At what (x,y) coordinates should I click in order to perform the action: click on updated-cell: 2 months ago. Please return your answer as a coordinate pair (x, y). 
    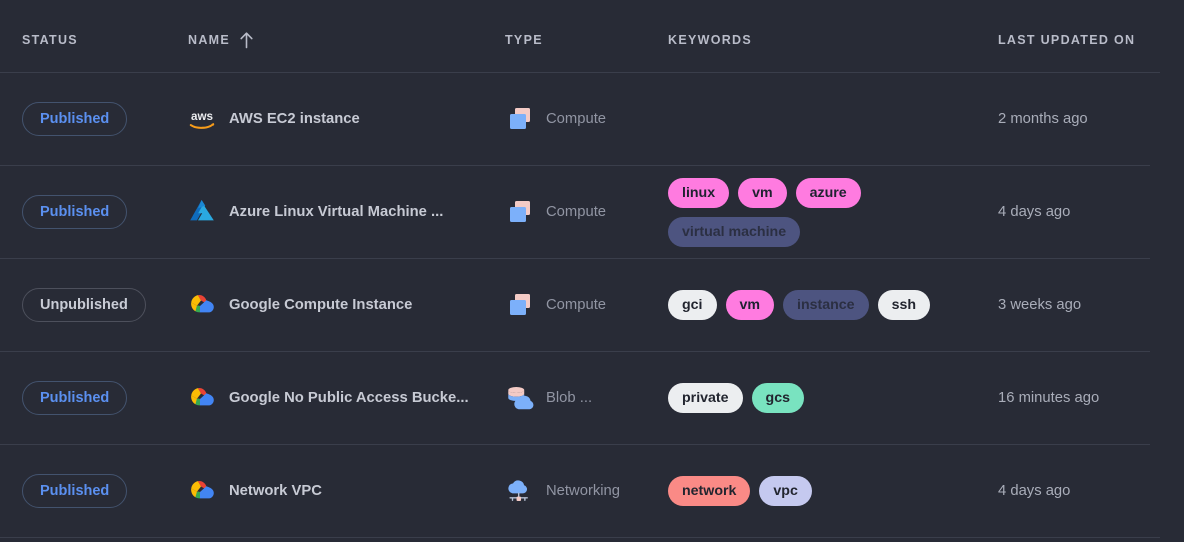
    Looking at the image, I should click on (1091, 119).